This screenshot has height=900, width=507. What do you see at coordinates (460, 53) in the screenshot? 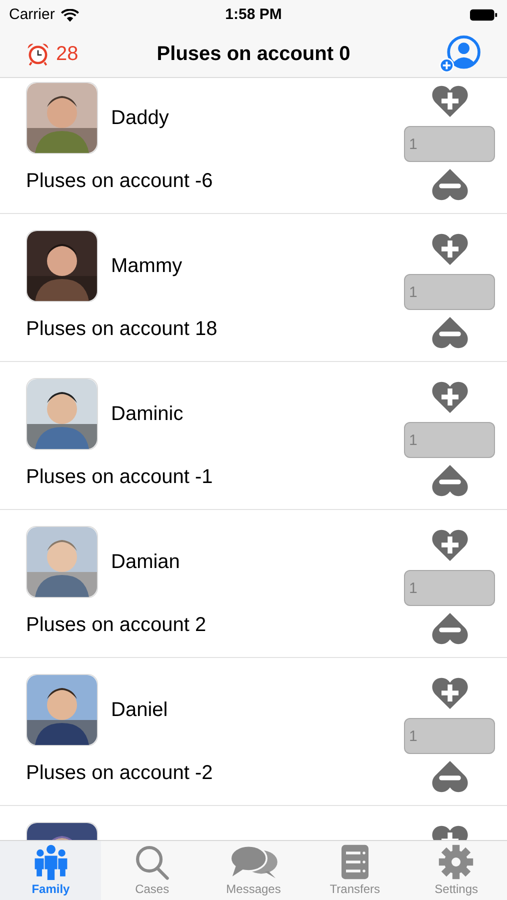
I see `add-user-icon` at bounding box center [460, 53].